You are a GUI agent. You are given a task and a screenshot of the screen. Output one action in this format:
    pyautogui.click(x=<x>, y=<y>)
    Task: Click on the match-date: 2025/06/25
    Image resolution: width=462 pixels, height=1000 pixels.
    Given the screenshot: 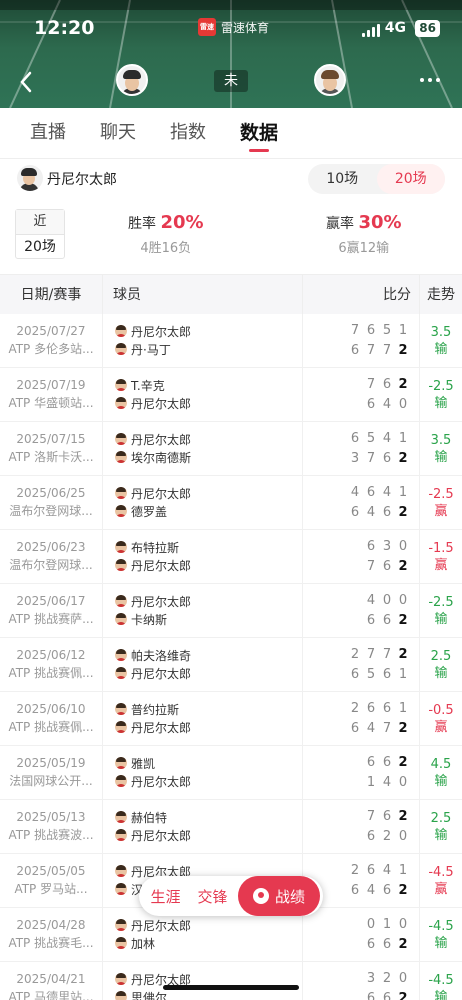 What is the action you would take?
    pyautogui.click(x=51, y=493)
    